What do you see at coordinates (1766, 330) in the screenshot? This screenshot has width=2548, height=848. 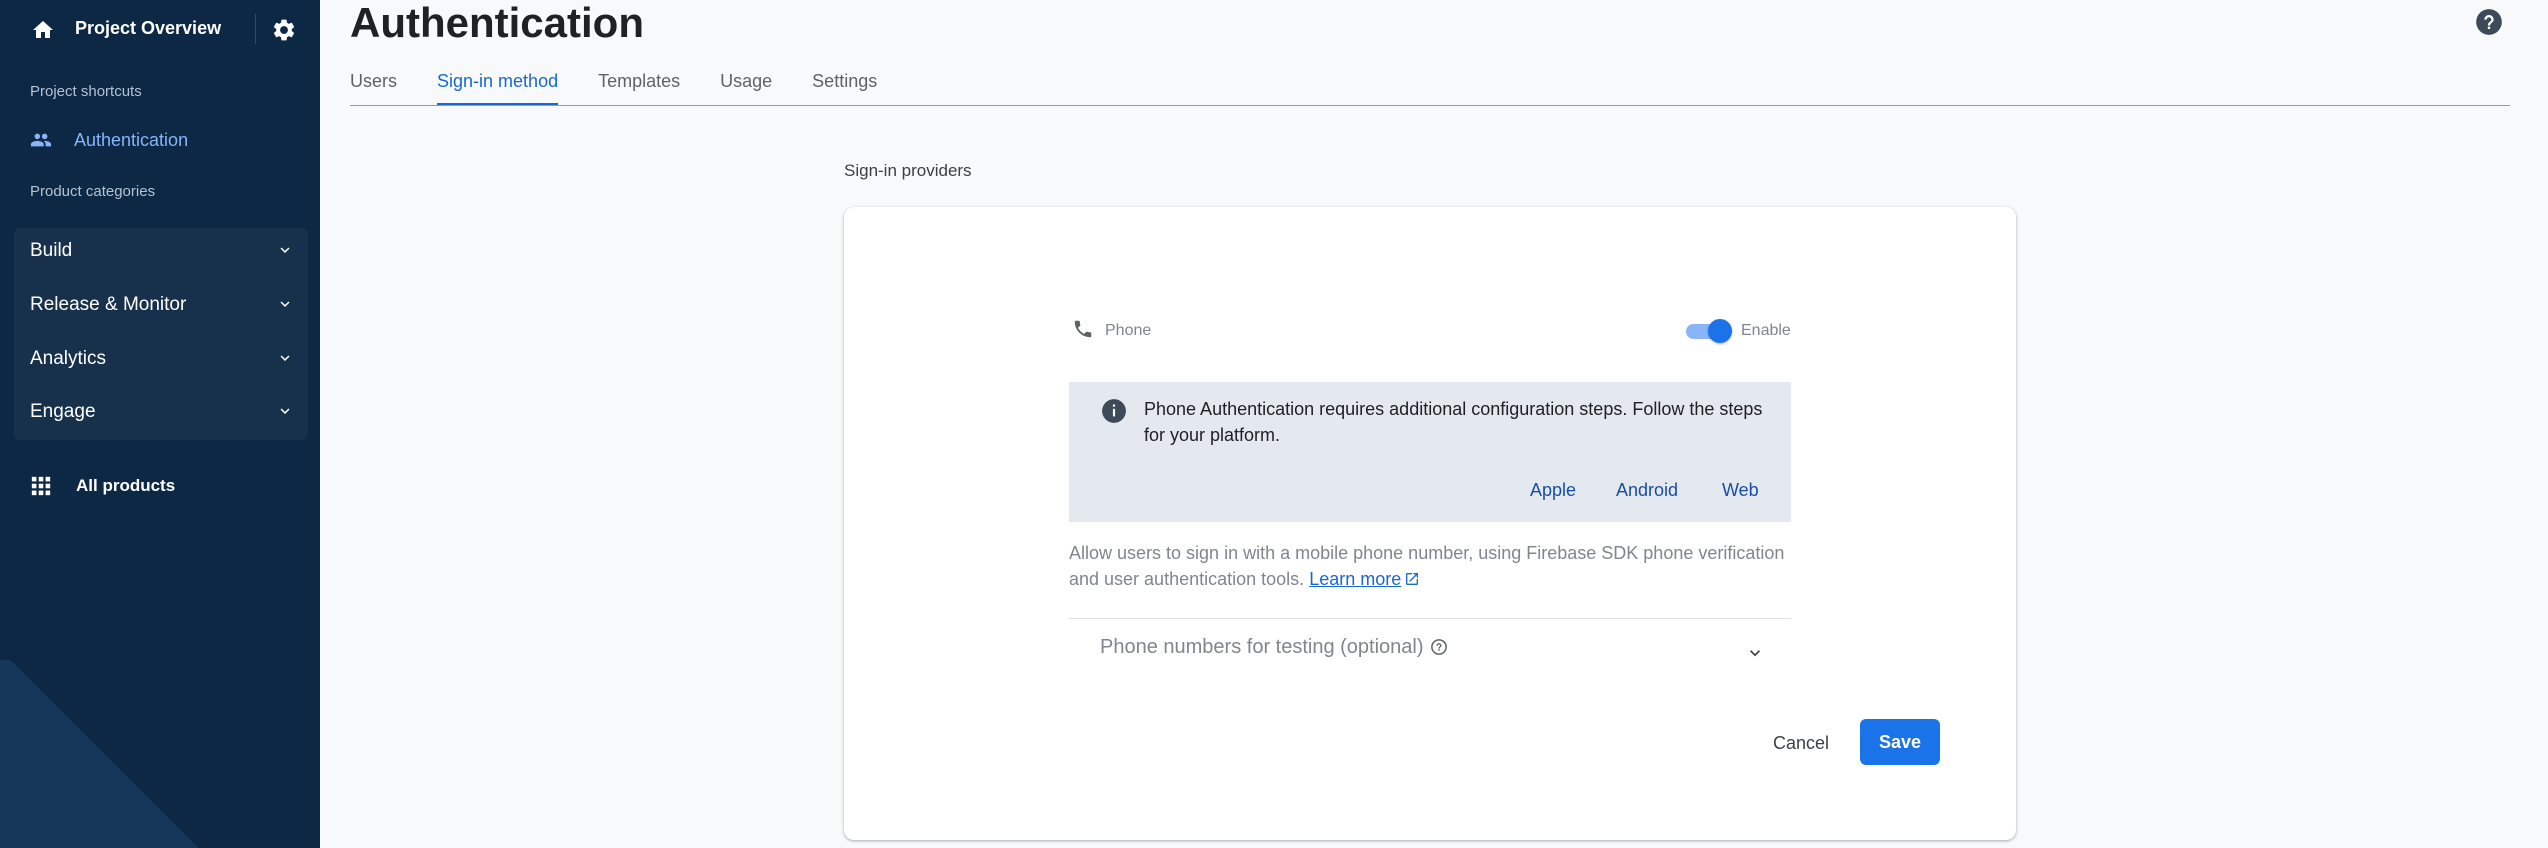 I see `enable-label: Enable` at bounding box center [1766, 330].